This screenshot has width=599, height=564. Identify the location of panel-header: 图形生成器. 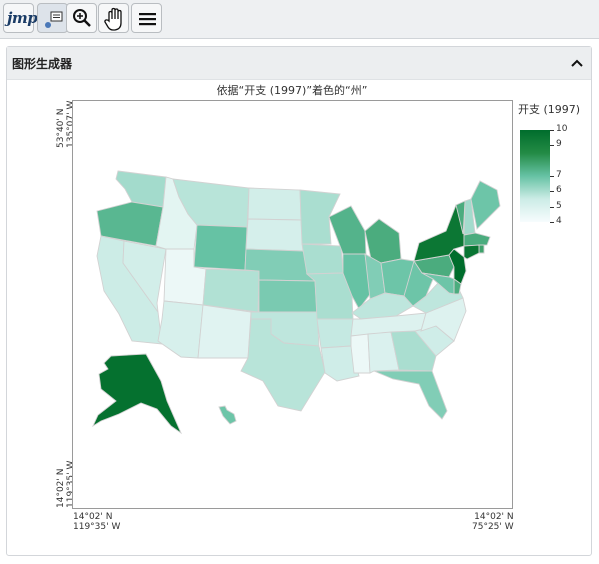
(299, 63).